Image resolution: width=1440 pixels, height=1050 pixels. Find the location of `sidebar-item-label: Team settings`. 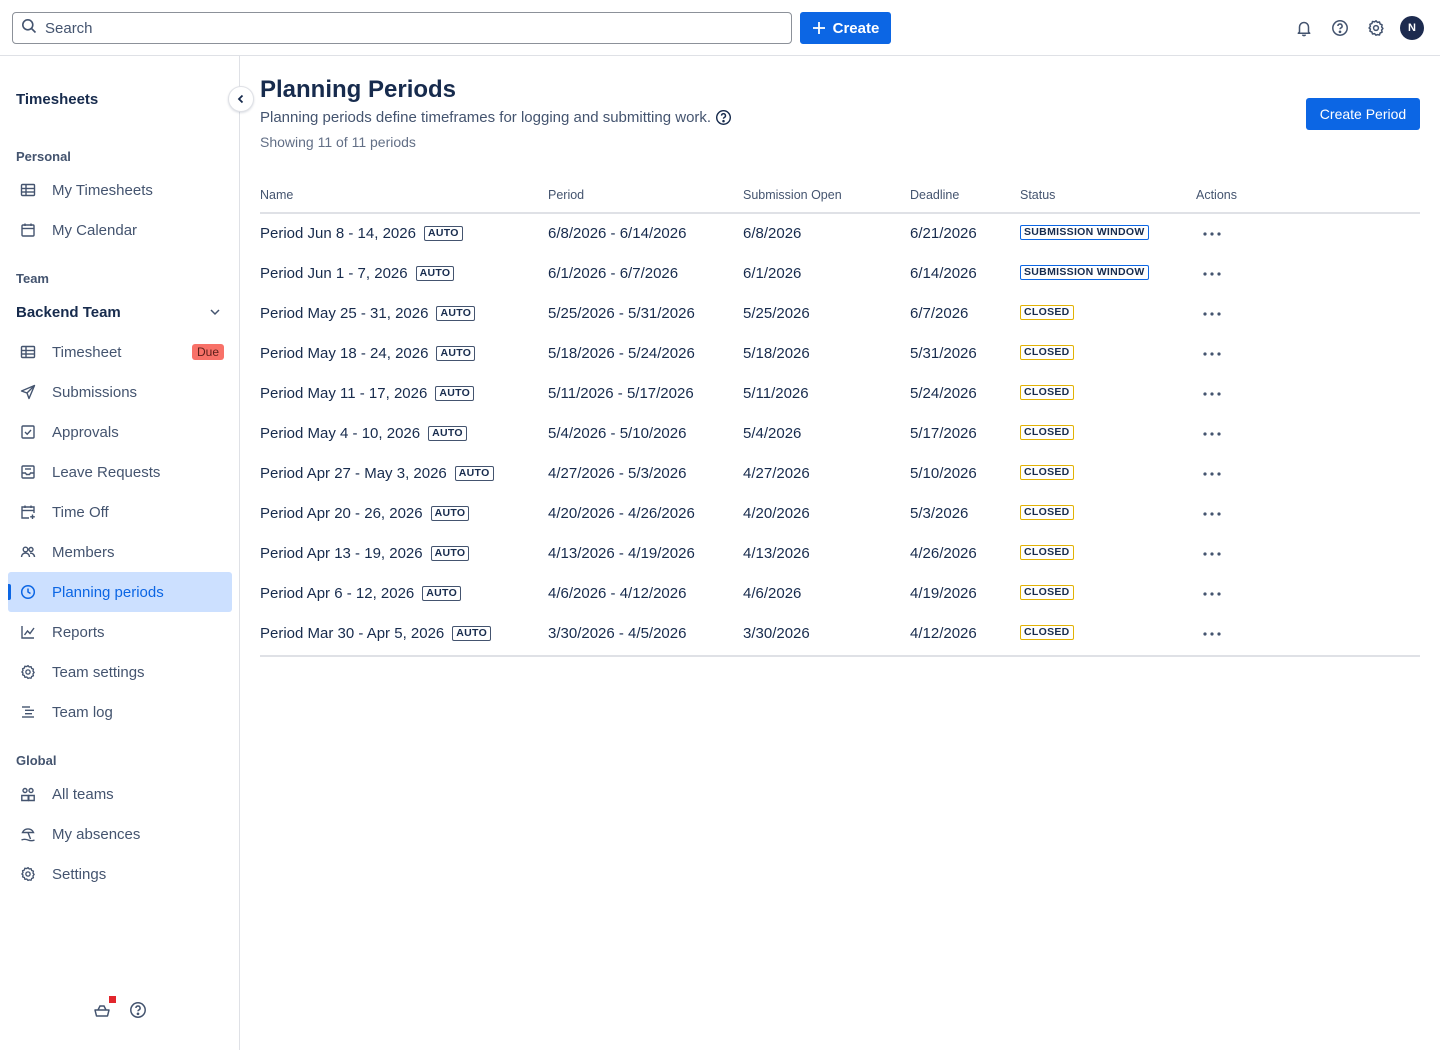

sidebar-item-label: Team settings is located at coordinates (98, 672).